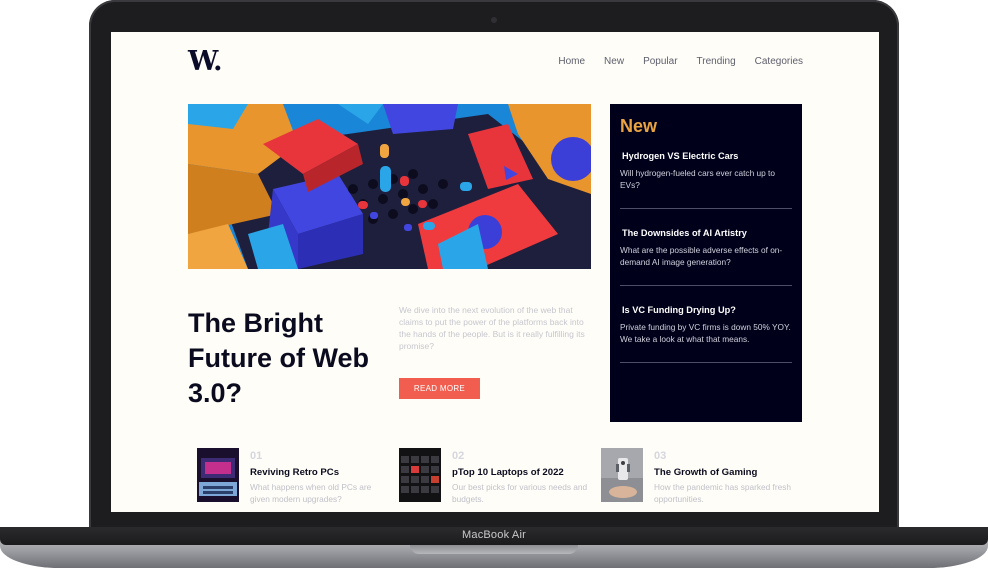  I want to click on article-title: pTop 10 Laptops of 2022, so click(508, 472).